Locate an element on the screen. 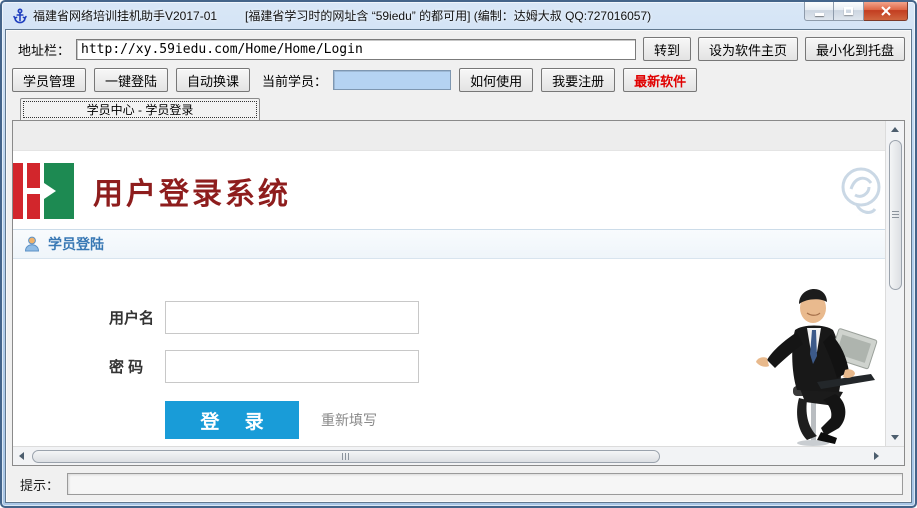 This screenshot has height=508, width=917. tab-label: 学员中心 - 学员登录 is located at coordinates (140, 110).